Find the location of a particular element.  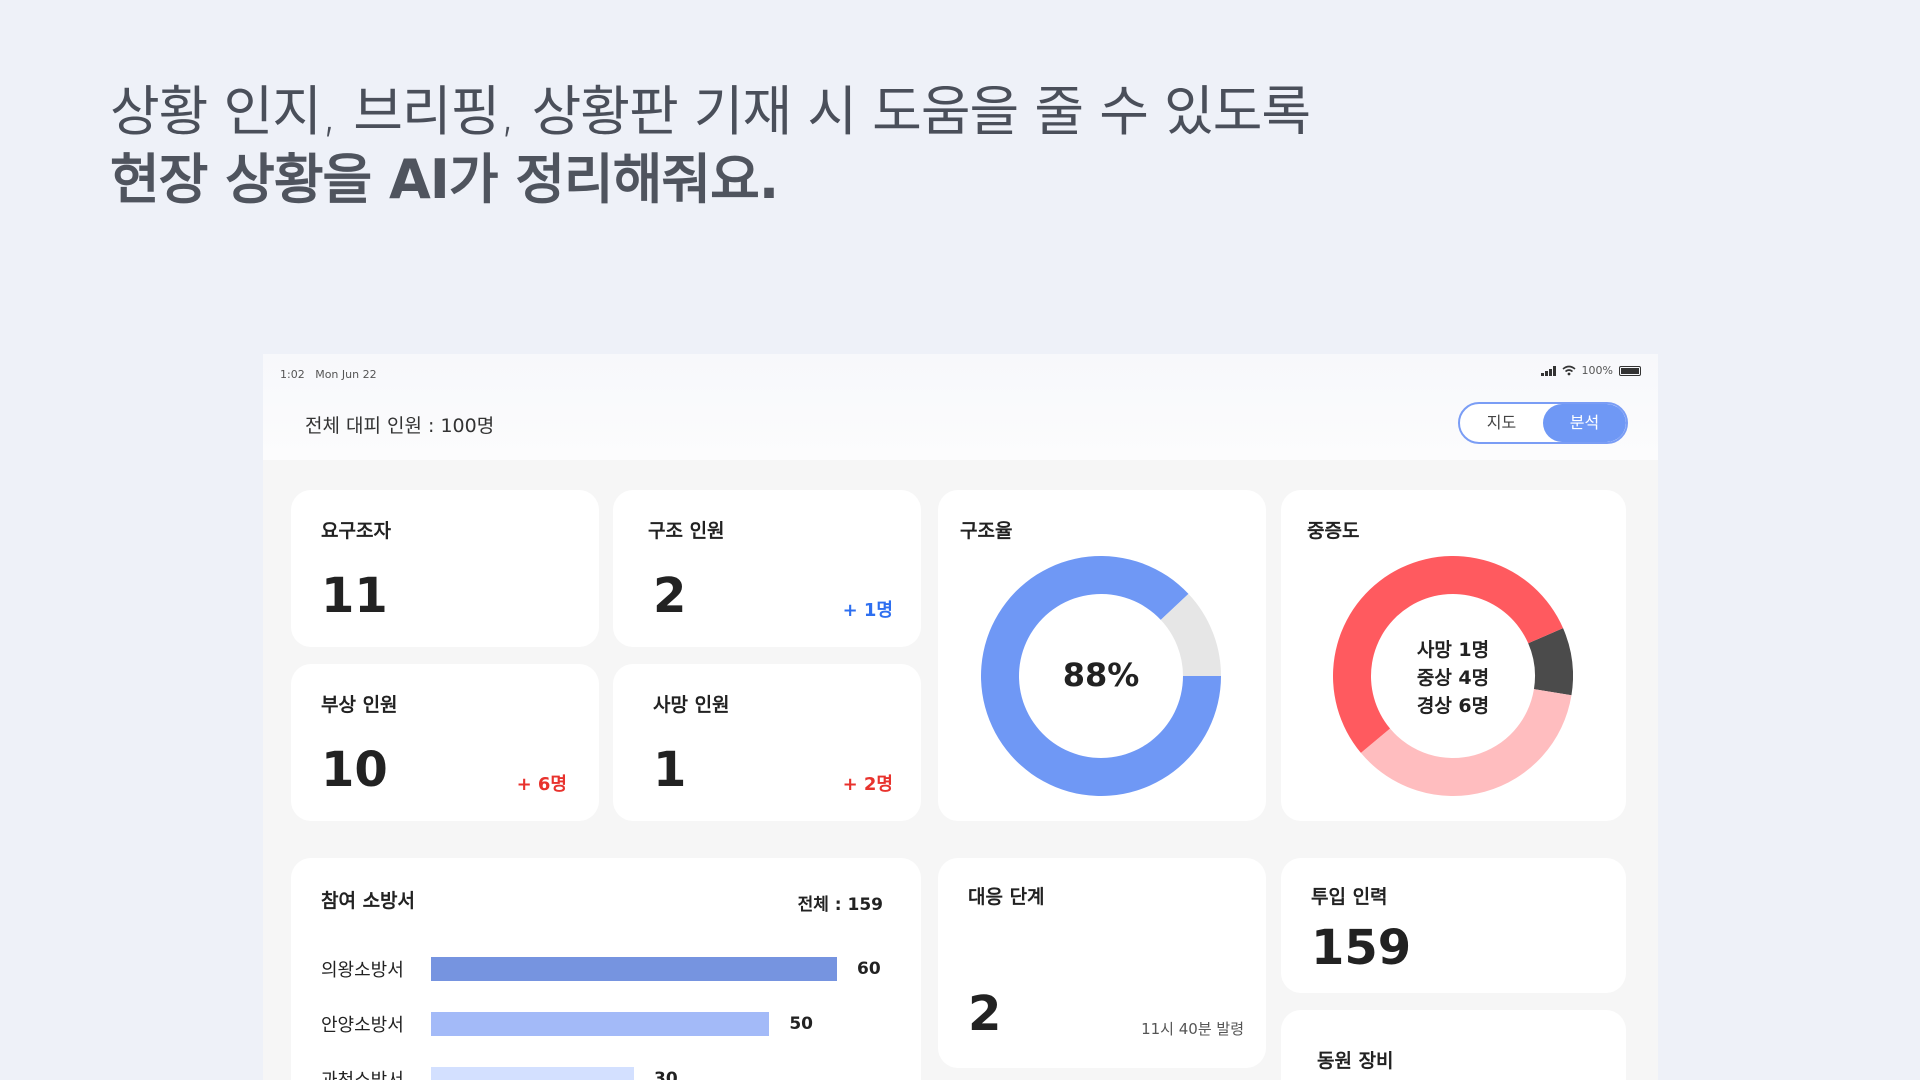

card-rescued-value: 2 is located at coordinates (670, 596).